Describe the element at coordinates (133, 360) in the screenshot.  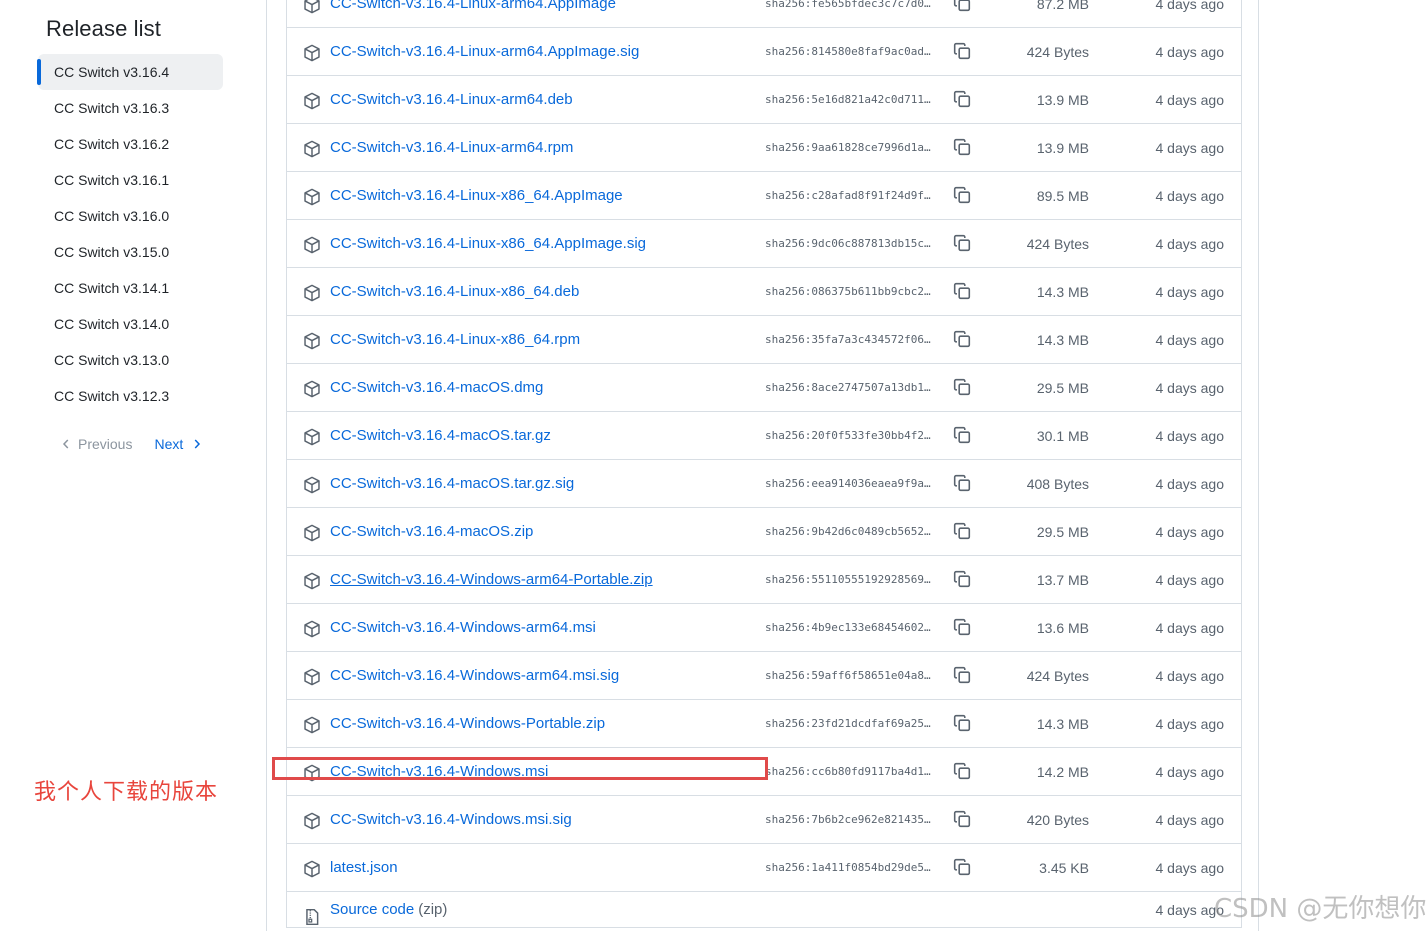
I see `release-item-8: CC Switch v3.13.0` at that location.